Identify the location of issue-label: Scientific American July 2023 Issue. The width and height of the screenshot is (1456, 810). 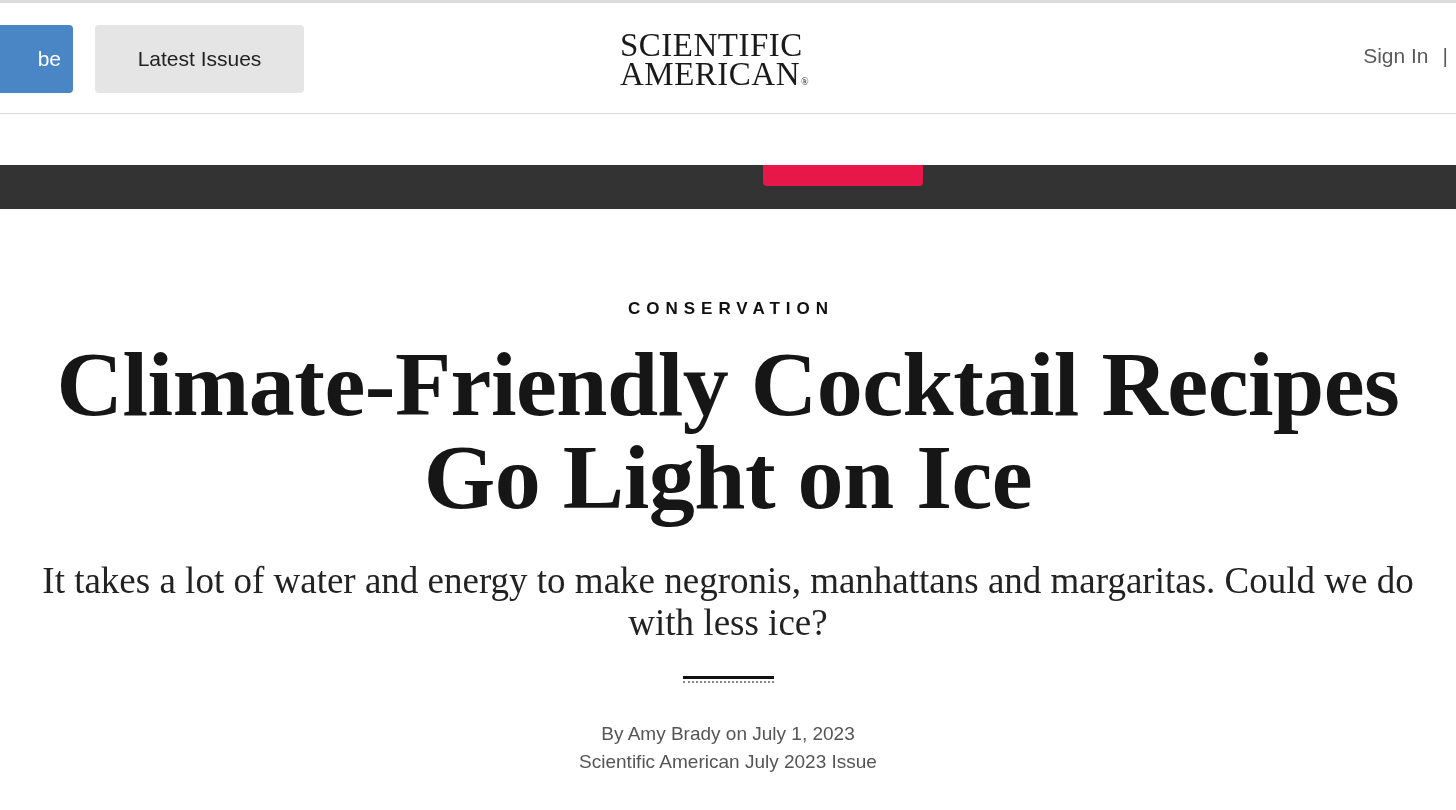
(728, 762).